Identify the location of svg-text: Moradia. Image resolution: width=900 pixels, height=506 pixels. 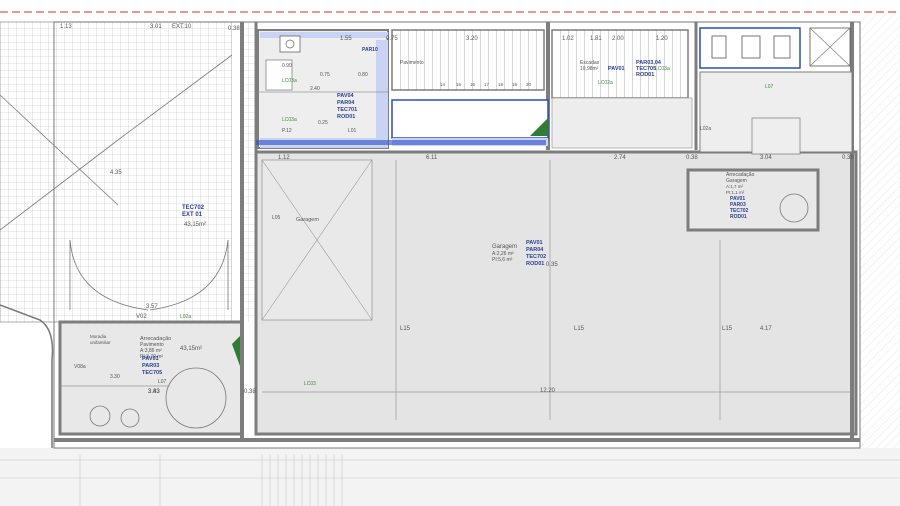
(98, 336).